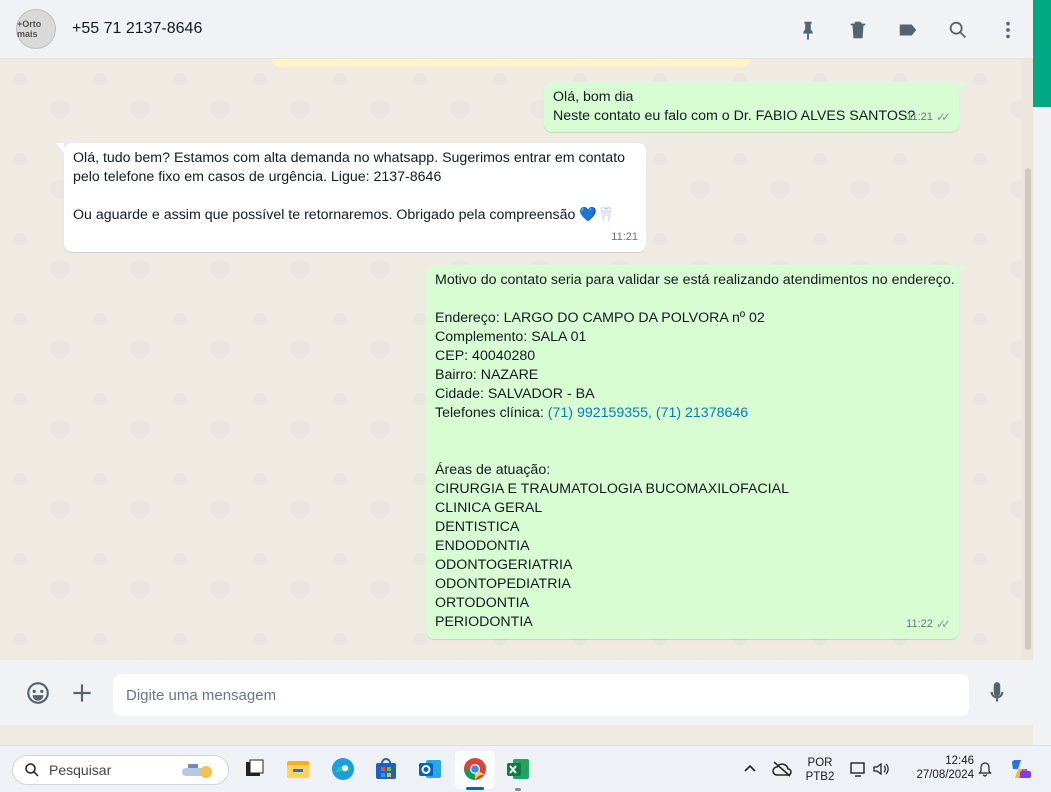  What do you see at coordinates (820, 763) in the screenshot?
I see `language-code: POR` at bounding box center [820, 763].